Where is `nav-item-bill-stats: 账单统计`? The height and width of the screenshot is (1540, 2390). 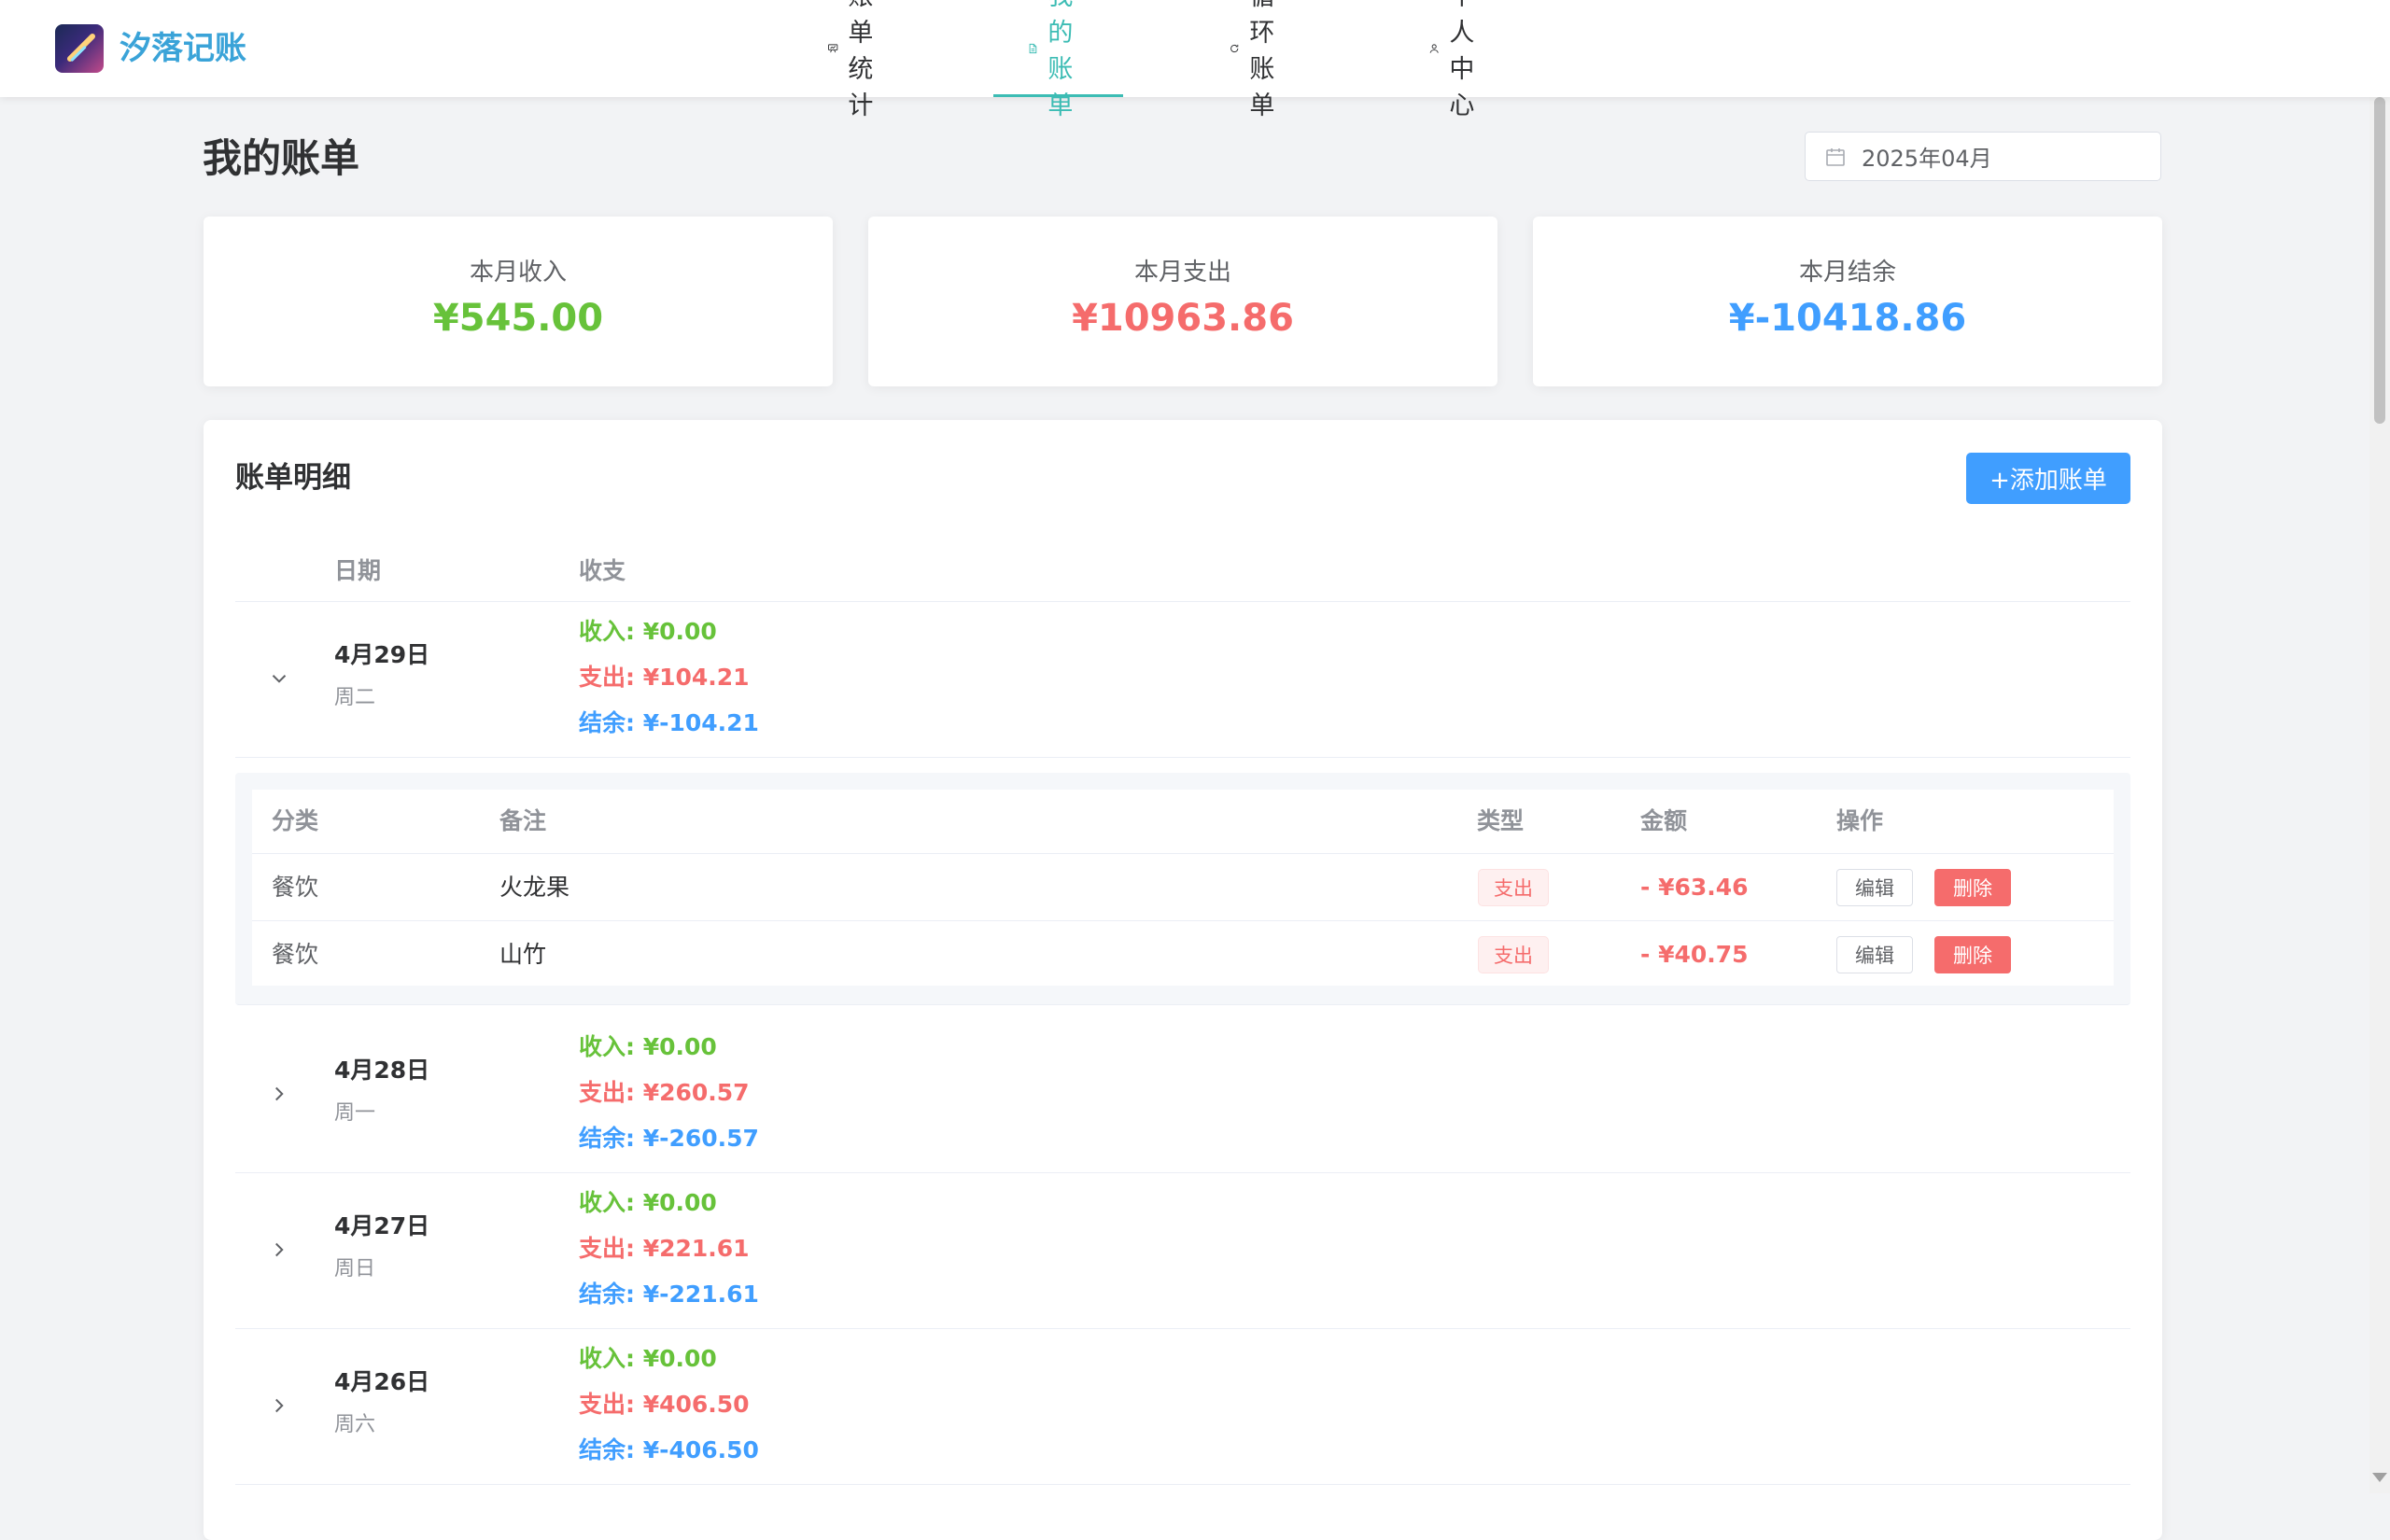 nav-item-bill-stats: 账单统计 is located at coordinates (858, 60).